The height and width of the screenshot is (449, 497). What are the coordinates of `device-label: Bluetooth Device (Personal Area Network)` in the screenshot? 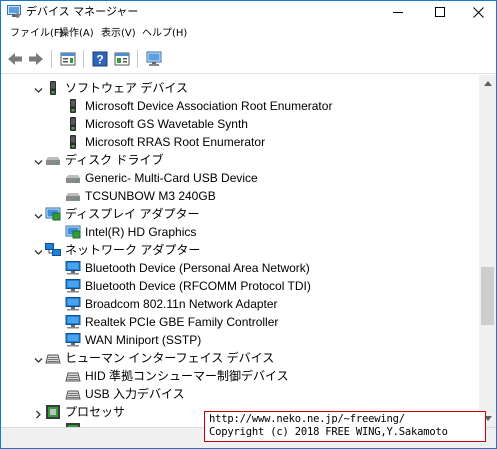 It's located at (197, 268).